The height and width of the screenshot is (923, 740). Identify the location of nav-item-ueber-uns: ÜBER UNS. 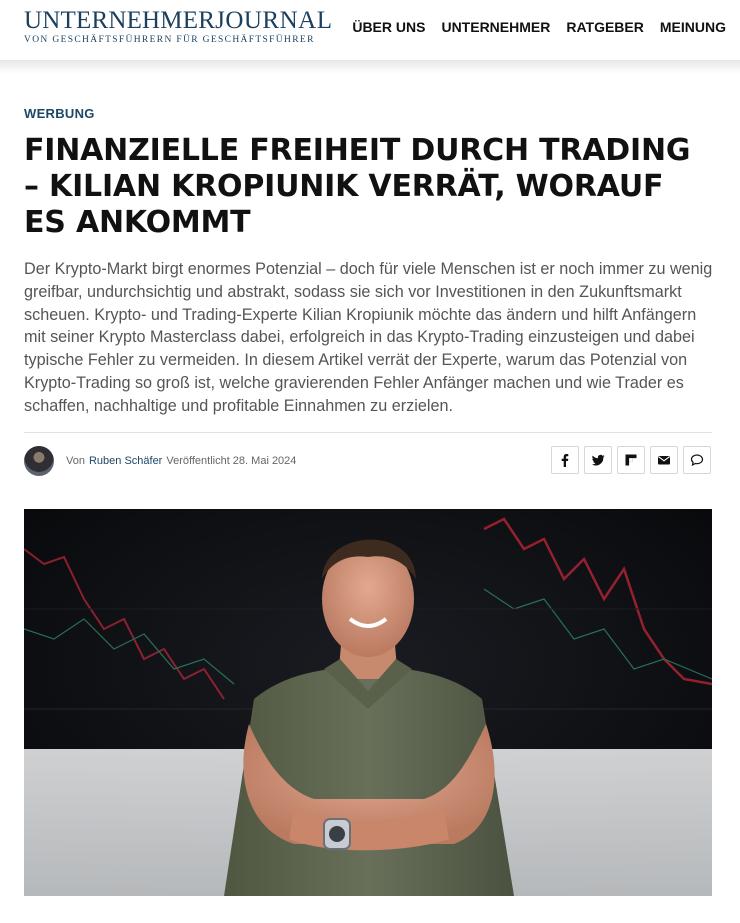
(388, 27).